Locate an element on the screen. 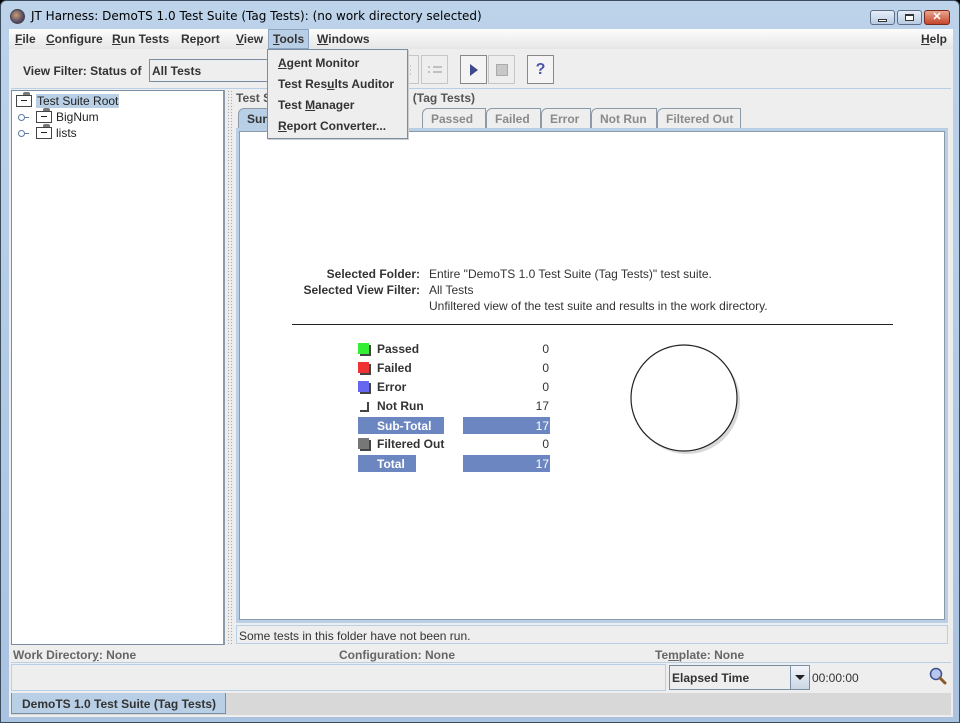  menu-windows: Windows is located at coordinates (343, 39).